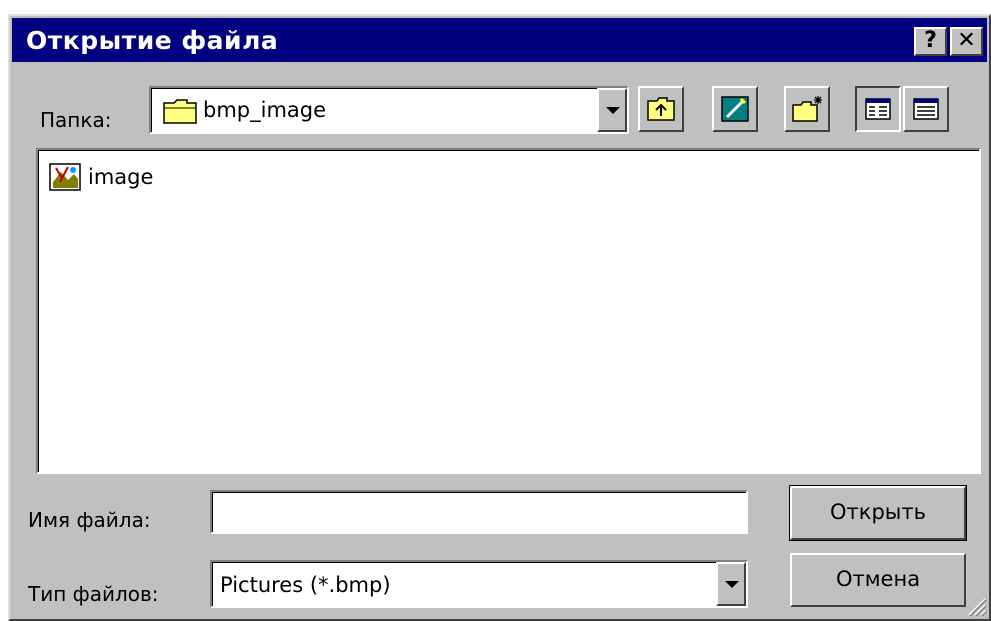 Image resolution: width=991 pixels, height=621 pixels. What do you see at coordinates (966, 41) in the screenshot?
I see `close-button: ✕` at bounding box center [966, 41].